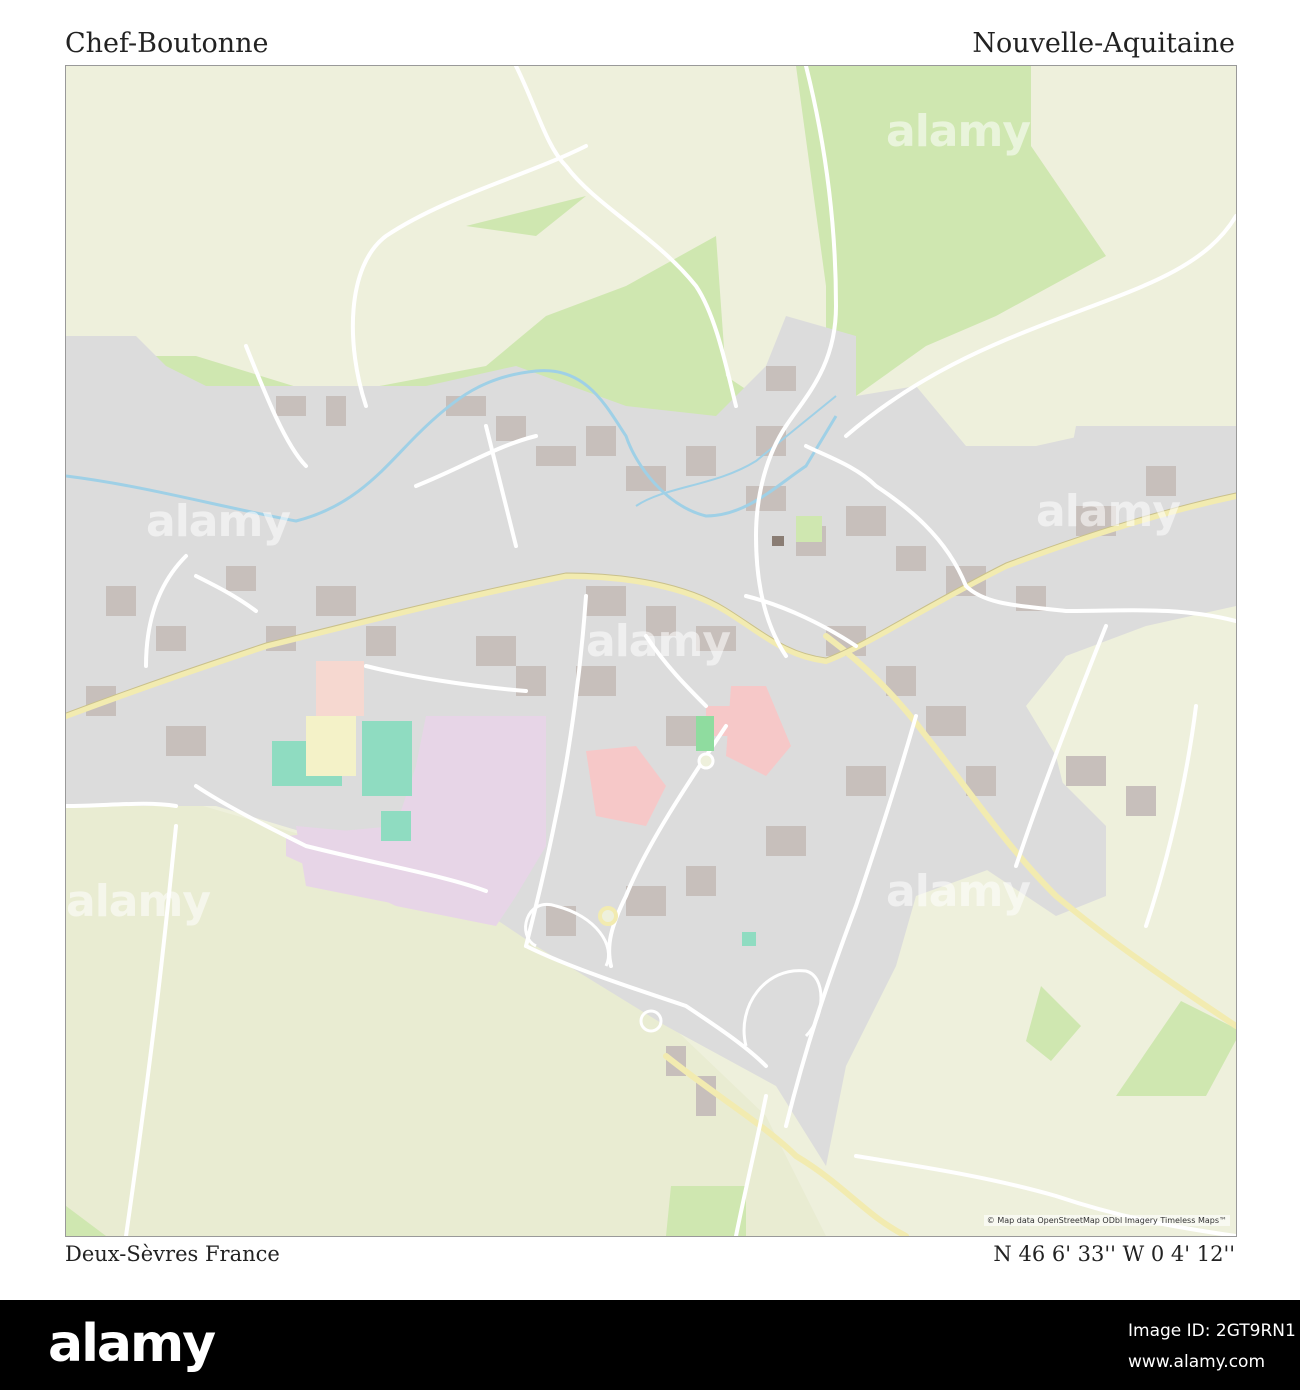 The image size is (1300, 1390). I want to click on image-id: Image ID: 2GT9RN1, so click(1212, 1331).